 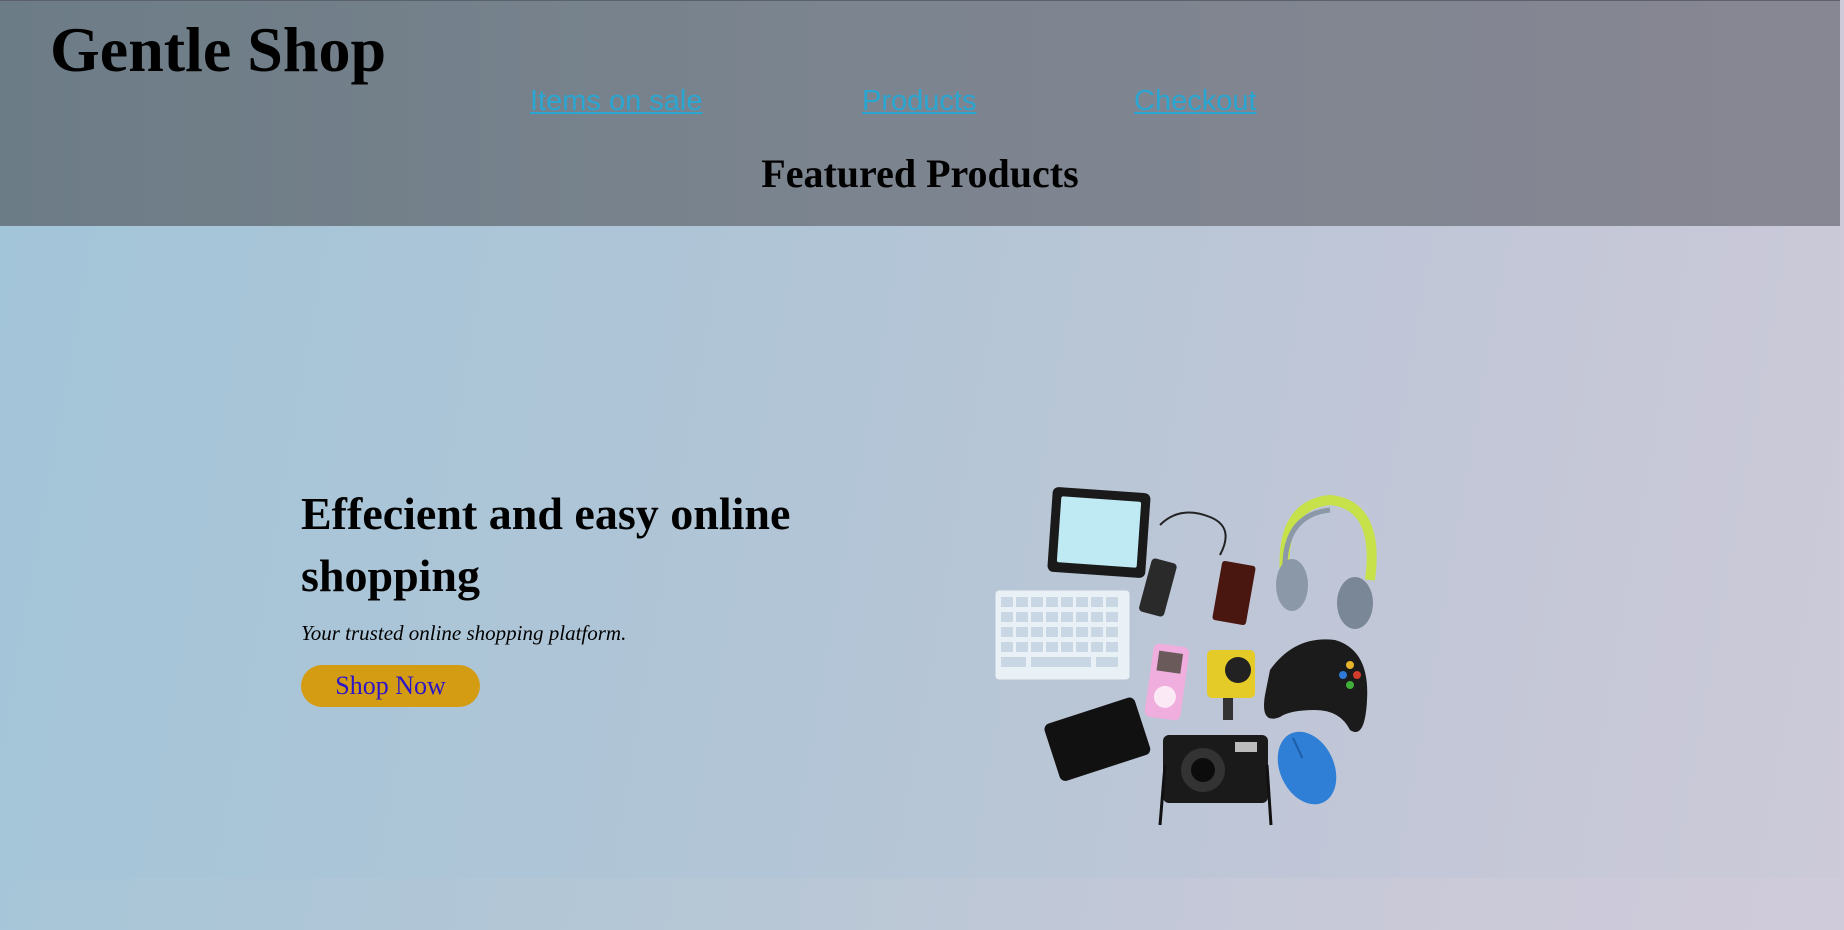 What do you see at coordinates (1097, 739) in the screenshot?
I see `phone-icon` at bounding box center [1097, 739].